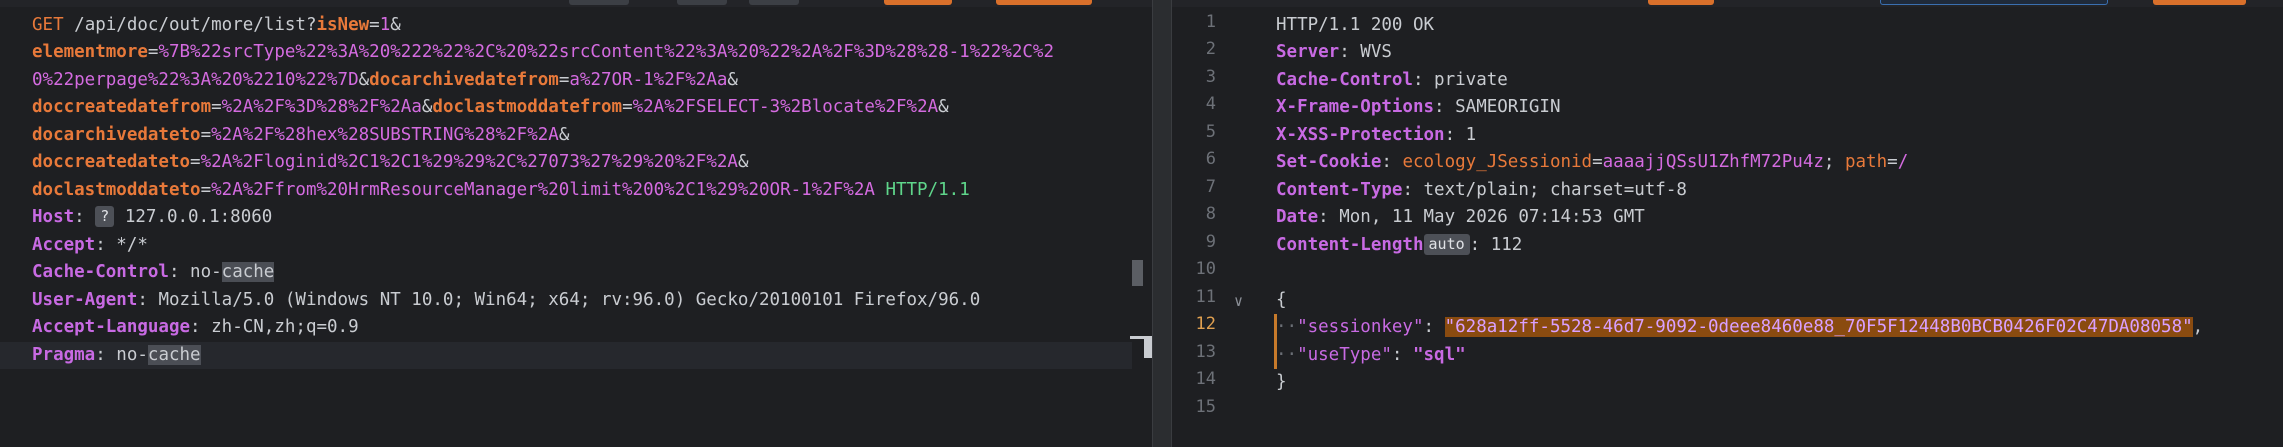  What do you see at coordinates (1399, 244) in the screenshot?
I see `header-content-length: Content-Length auto: 112` at bounding box center [1399, 244].